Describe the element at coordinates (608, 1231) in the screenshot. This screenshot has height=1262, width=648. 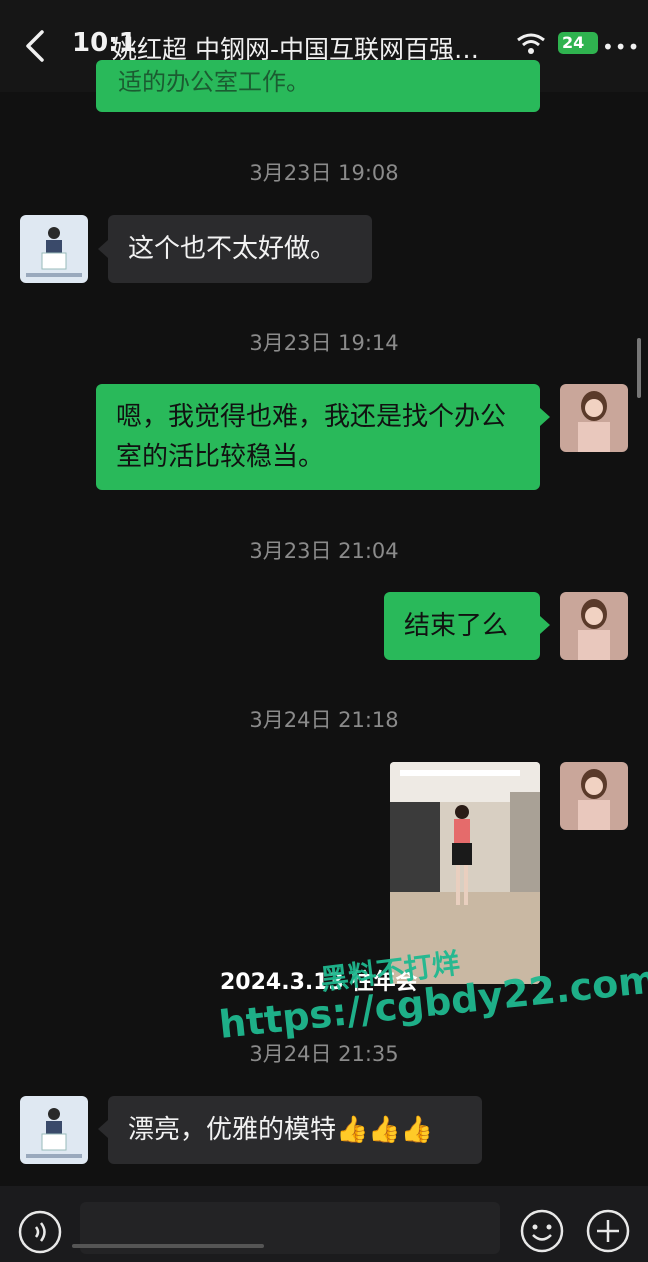
I see `plus-icon` at that location.